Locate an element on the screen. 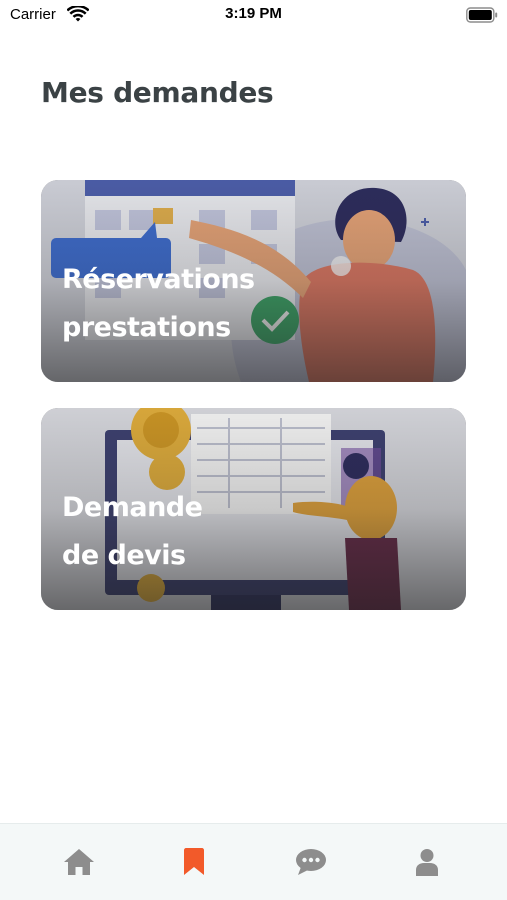  card-title-line: Réservations is located at coordinates (158, 279).